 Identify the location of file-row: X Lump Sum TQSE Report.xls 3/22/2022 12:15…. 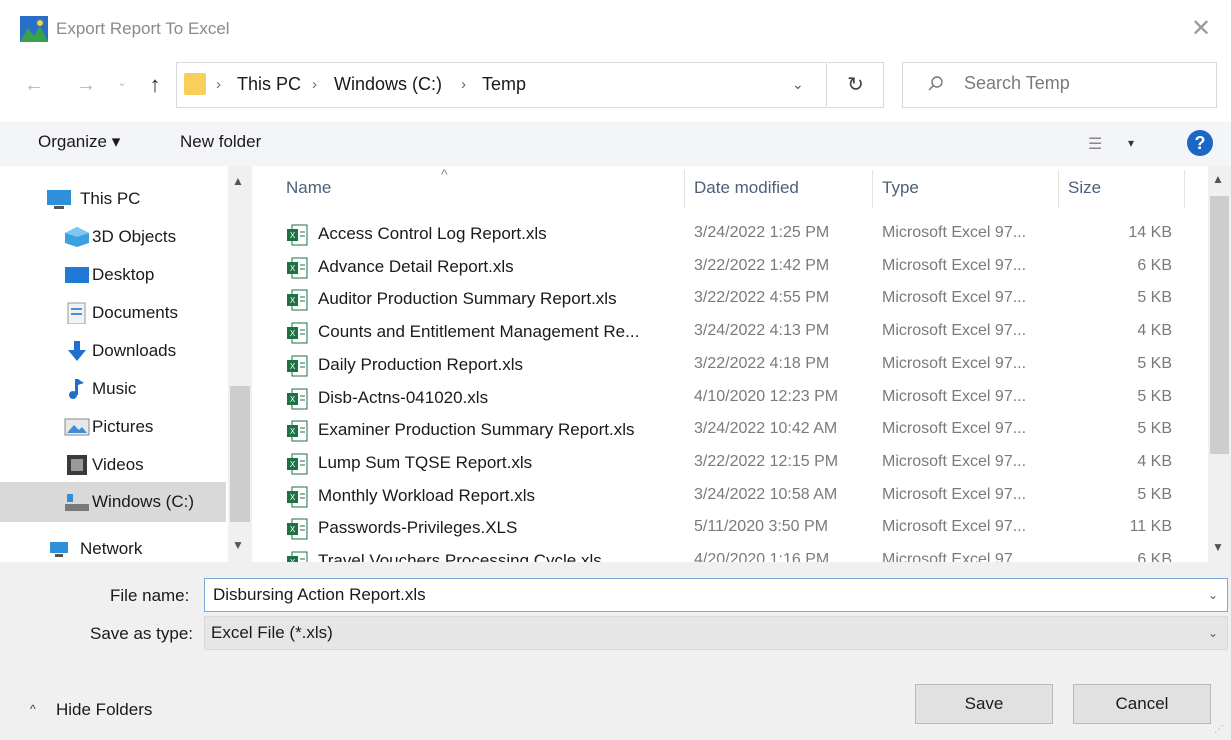
(738, 463).